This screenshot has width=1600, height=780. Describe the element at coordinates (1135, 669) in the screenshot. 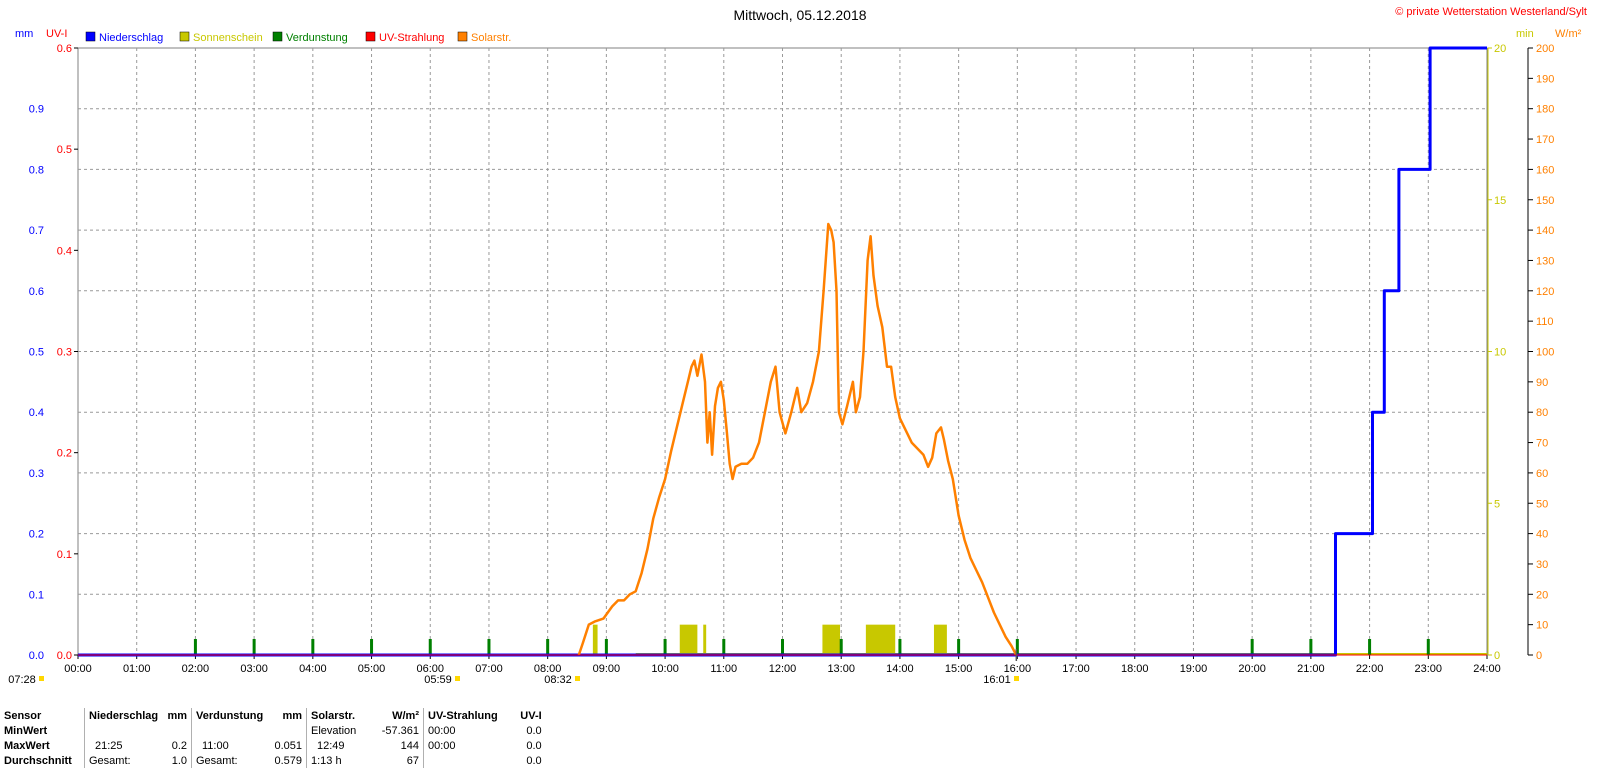

I see `x-tick-label: 18:00` at that location.